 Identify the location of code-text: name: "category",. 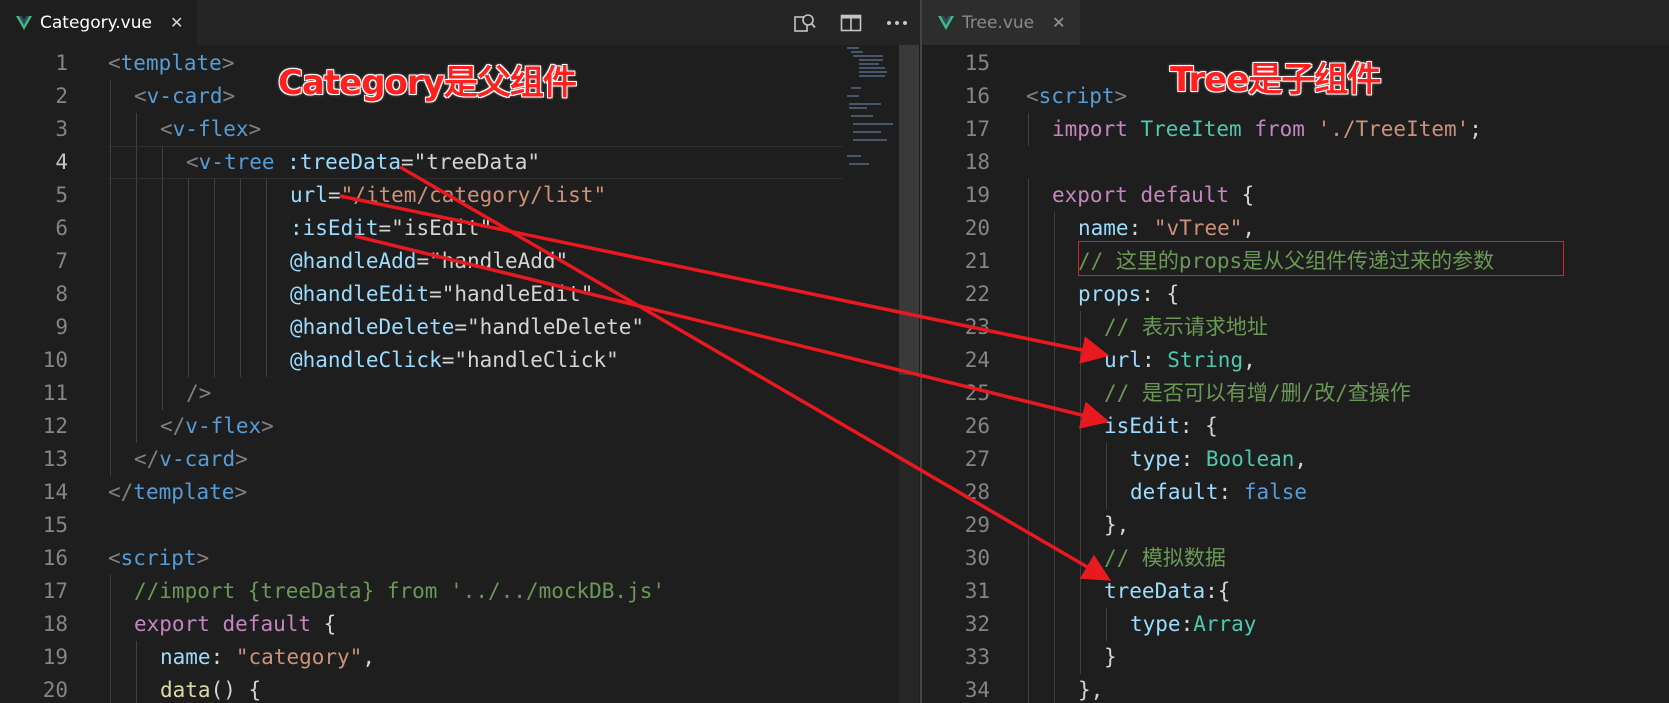
(267, 657).